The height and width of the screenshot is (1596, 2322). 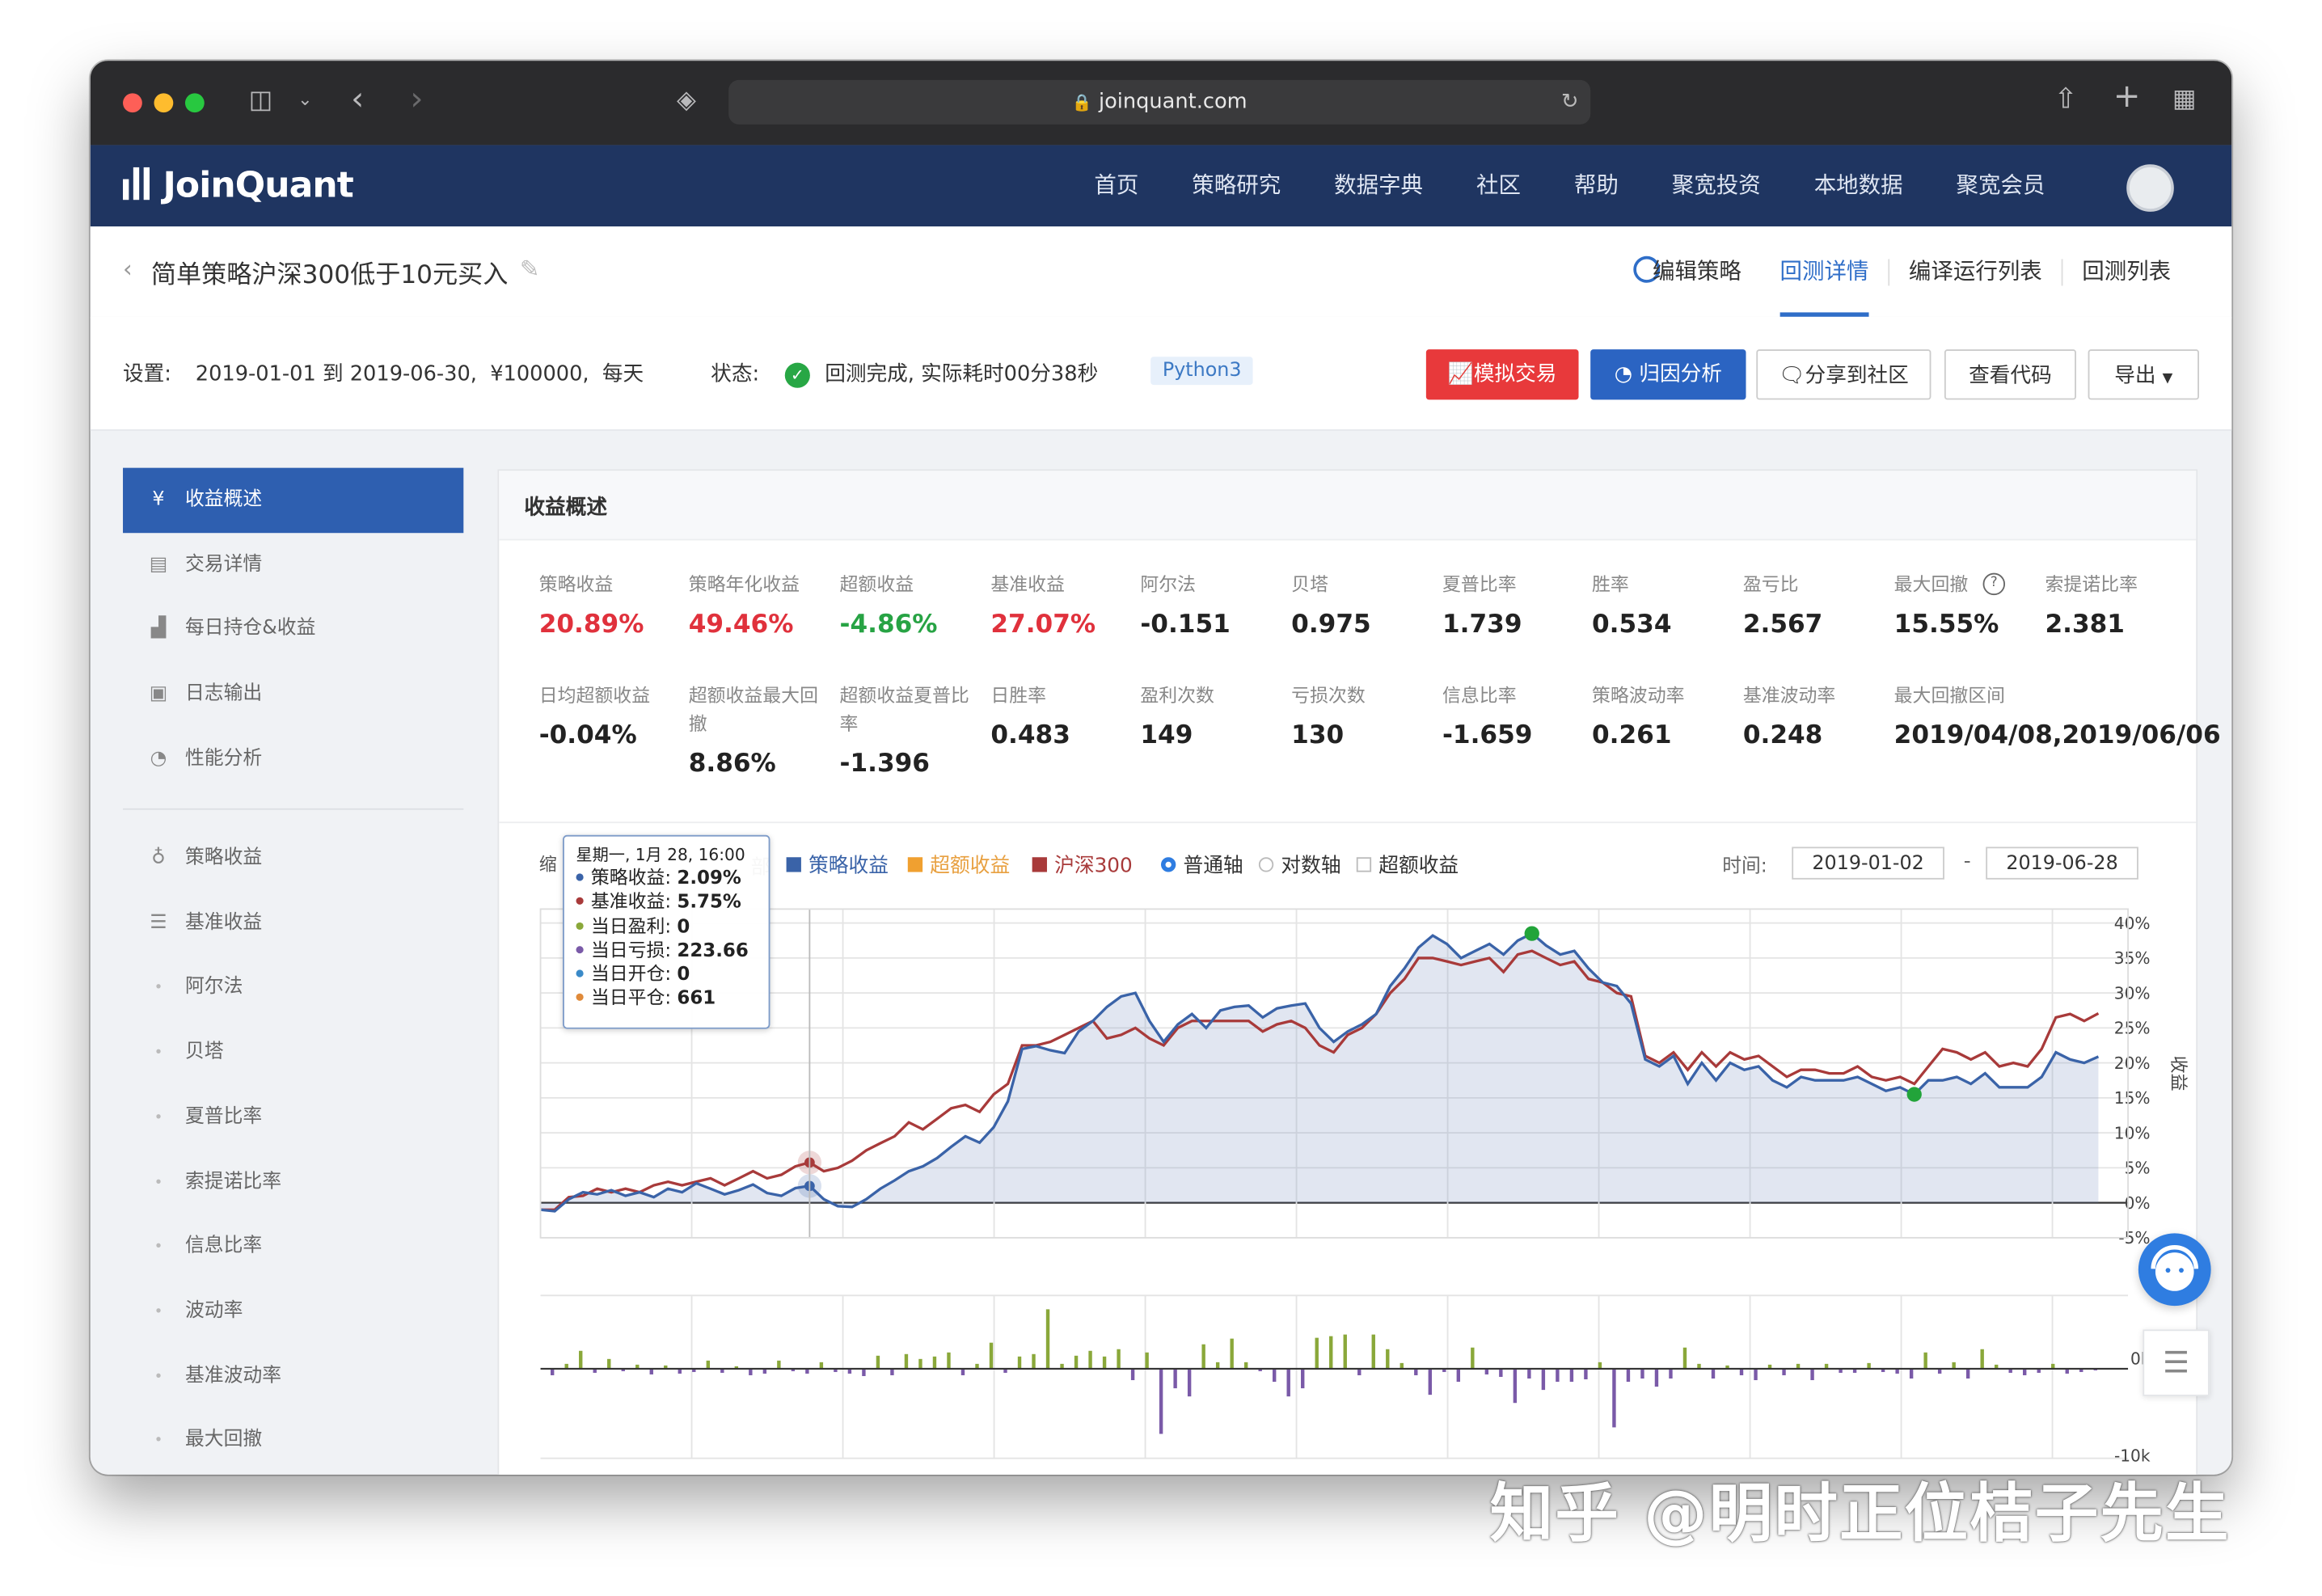 I want to click on sidebar-metric-9: • 最大回撤, so click(x=293, y=1441).